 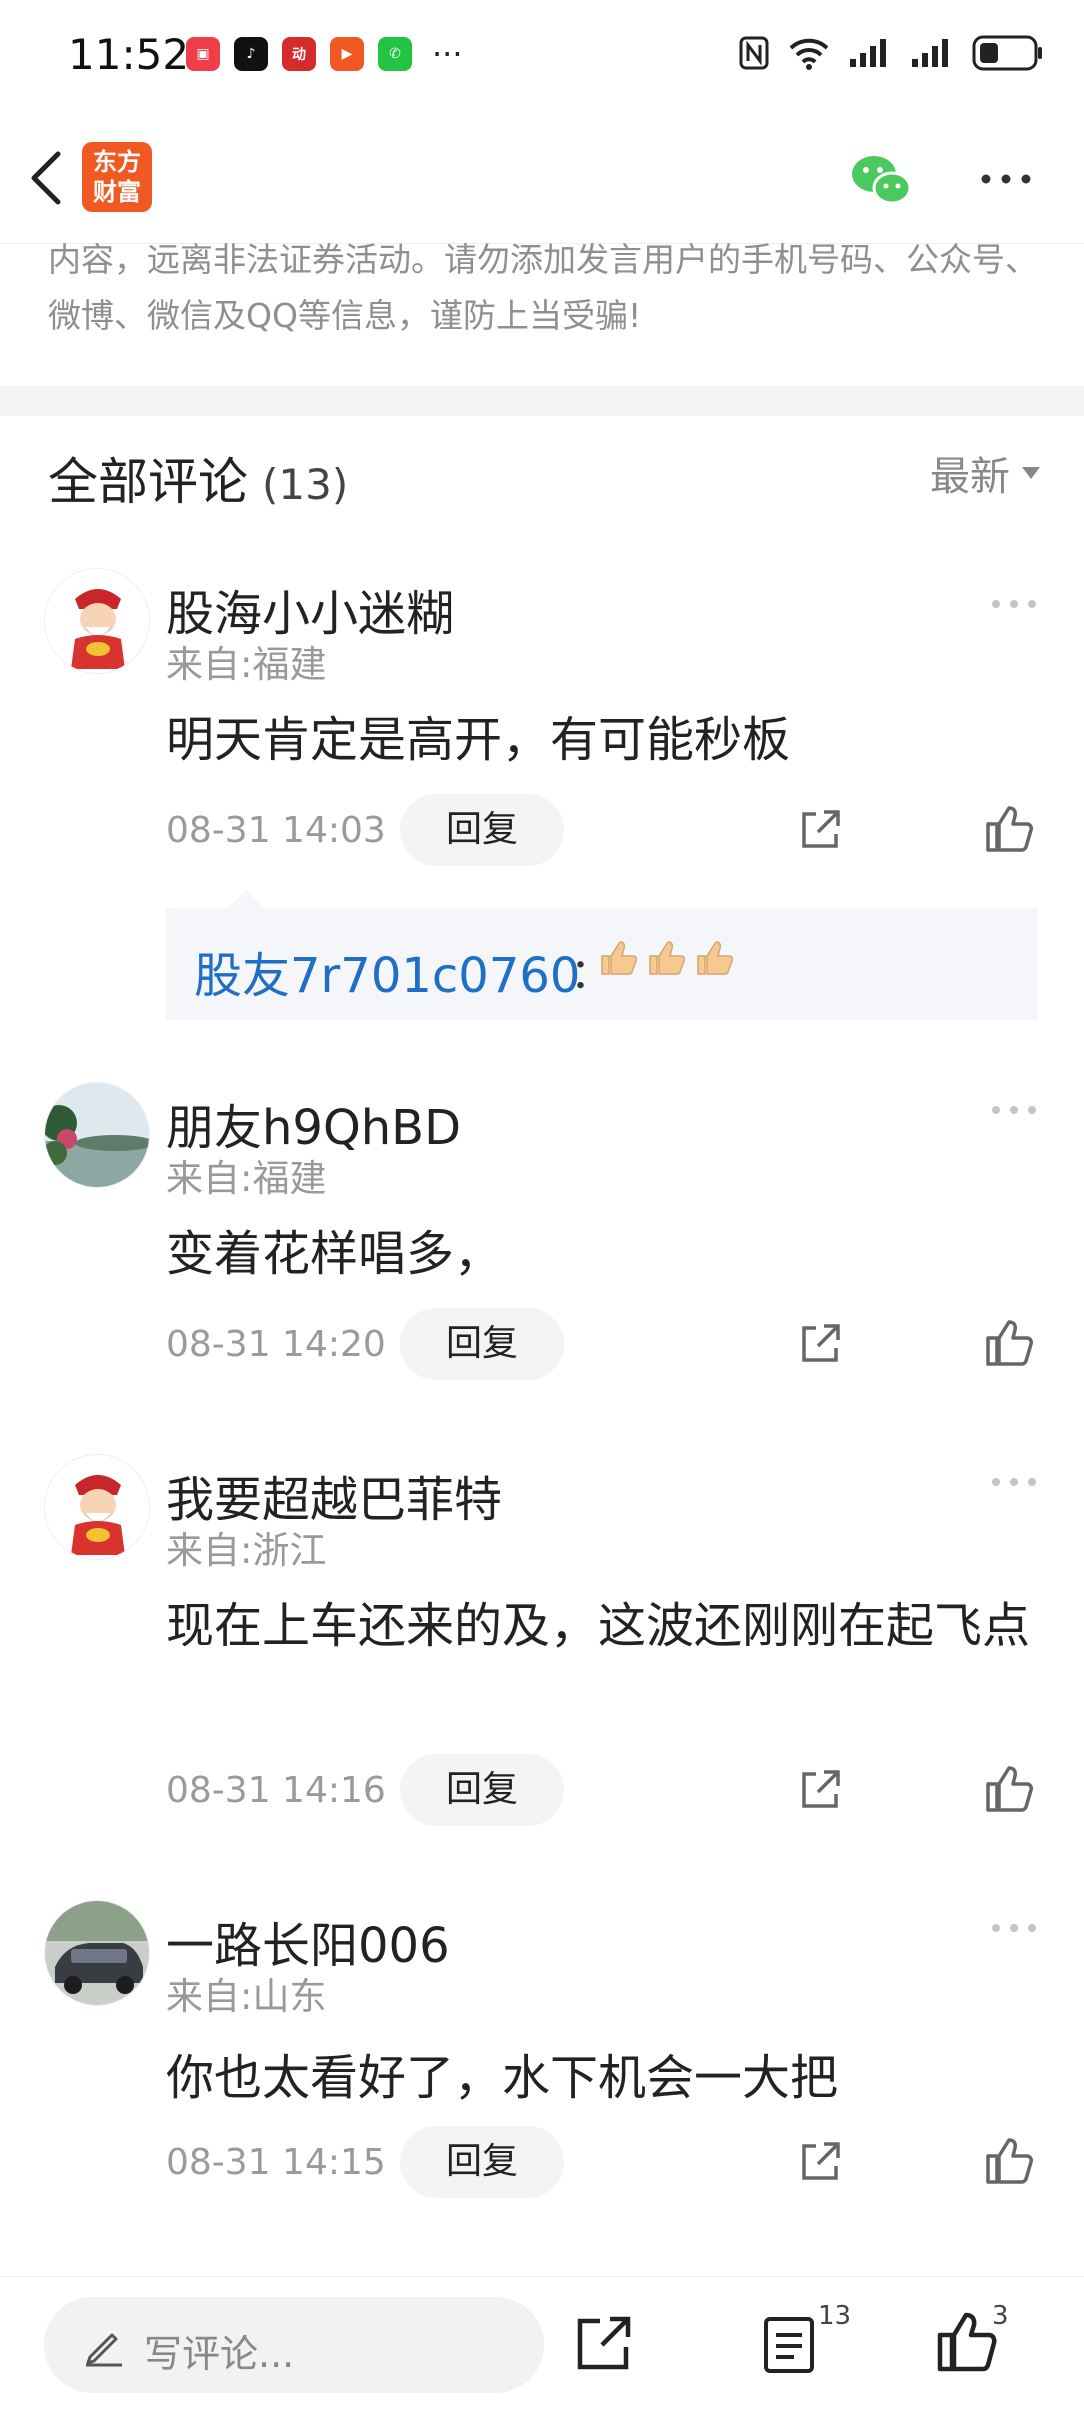 What do you see at coordinates (276, 1790) in the screenshot?
I see `comment-timestamp: 08-31 14:16` at bounding box center [276, 1790].